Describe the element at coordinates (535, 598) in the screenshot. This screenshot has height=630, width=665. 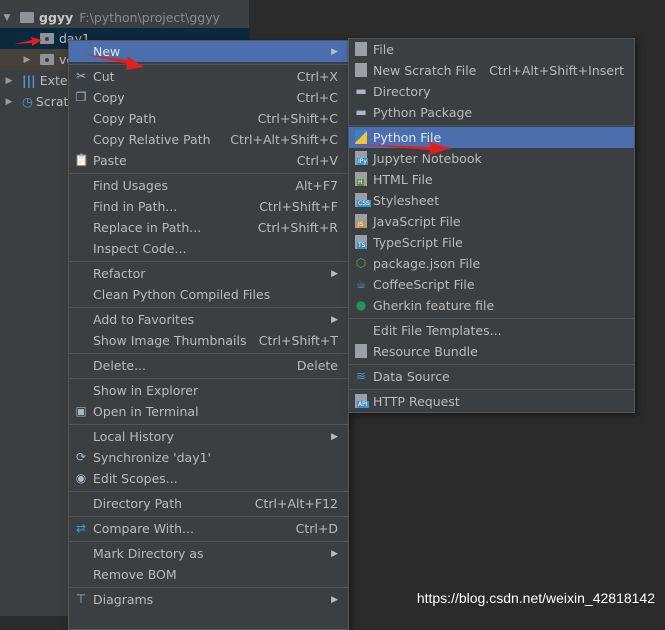
I see `watermark: https://blog.csdn.net/weixin_42818142` at that location.